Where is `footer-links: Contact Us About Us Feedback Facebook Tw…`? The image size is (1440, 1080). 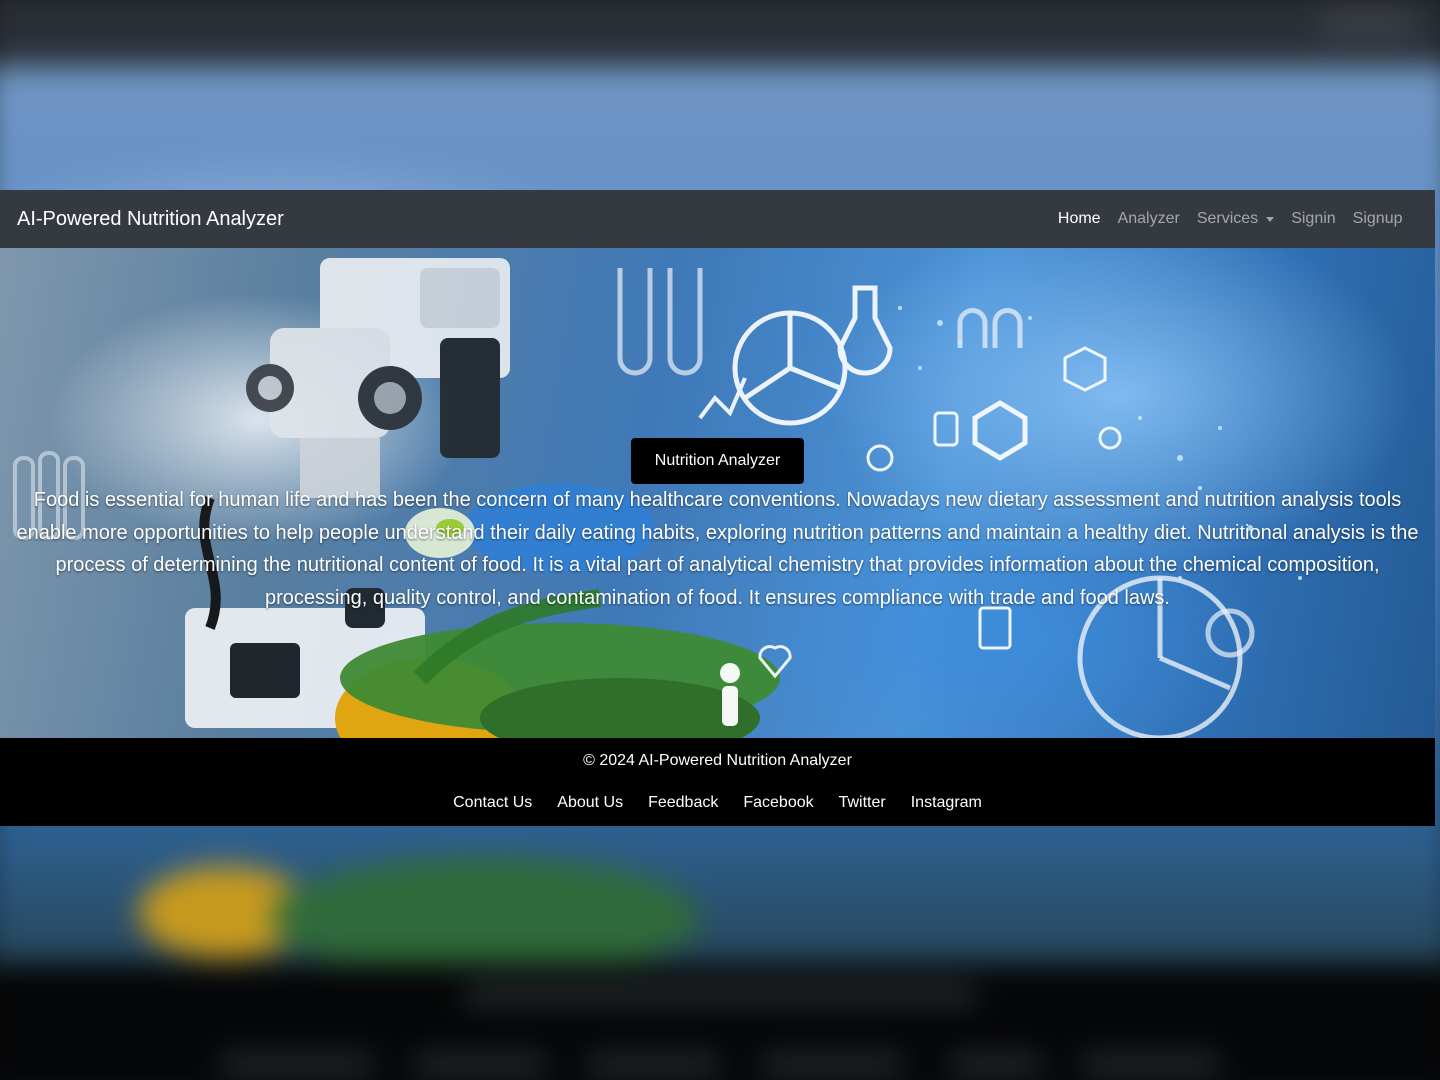 footer-links: Contact Us About Us Feedback Facebook Tw… is located at coordinates (717, 803).